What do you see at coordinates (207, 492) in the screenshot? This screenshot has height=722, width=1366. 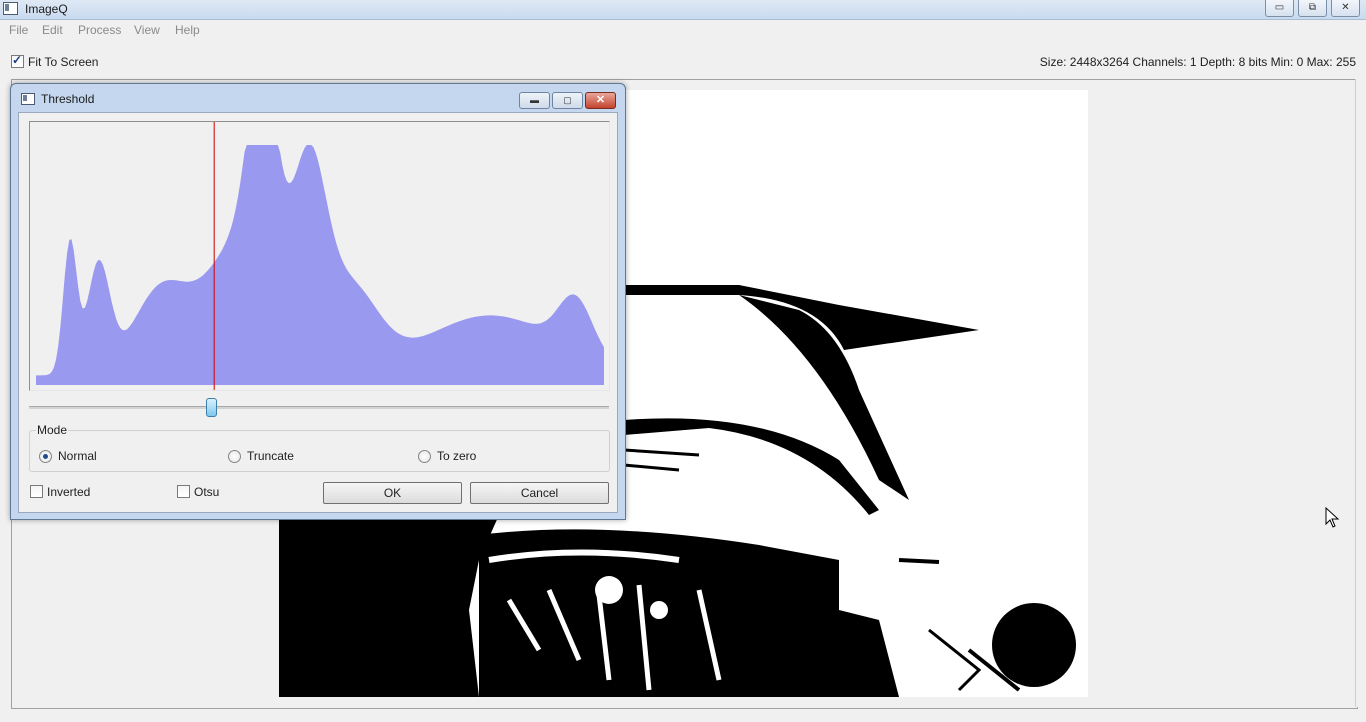 I see `otsu-label: Otsu` at bounding box center [207, 492].